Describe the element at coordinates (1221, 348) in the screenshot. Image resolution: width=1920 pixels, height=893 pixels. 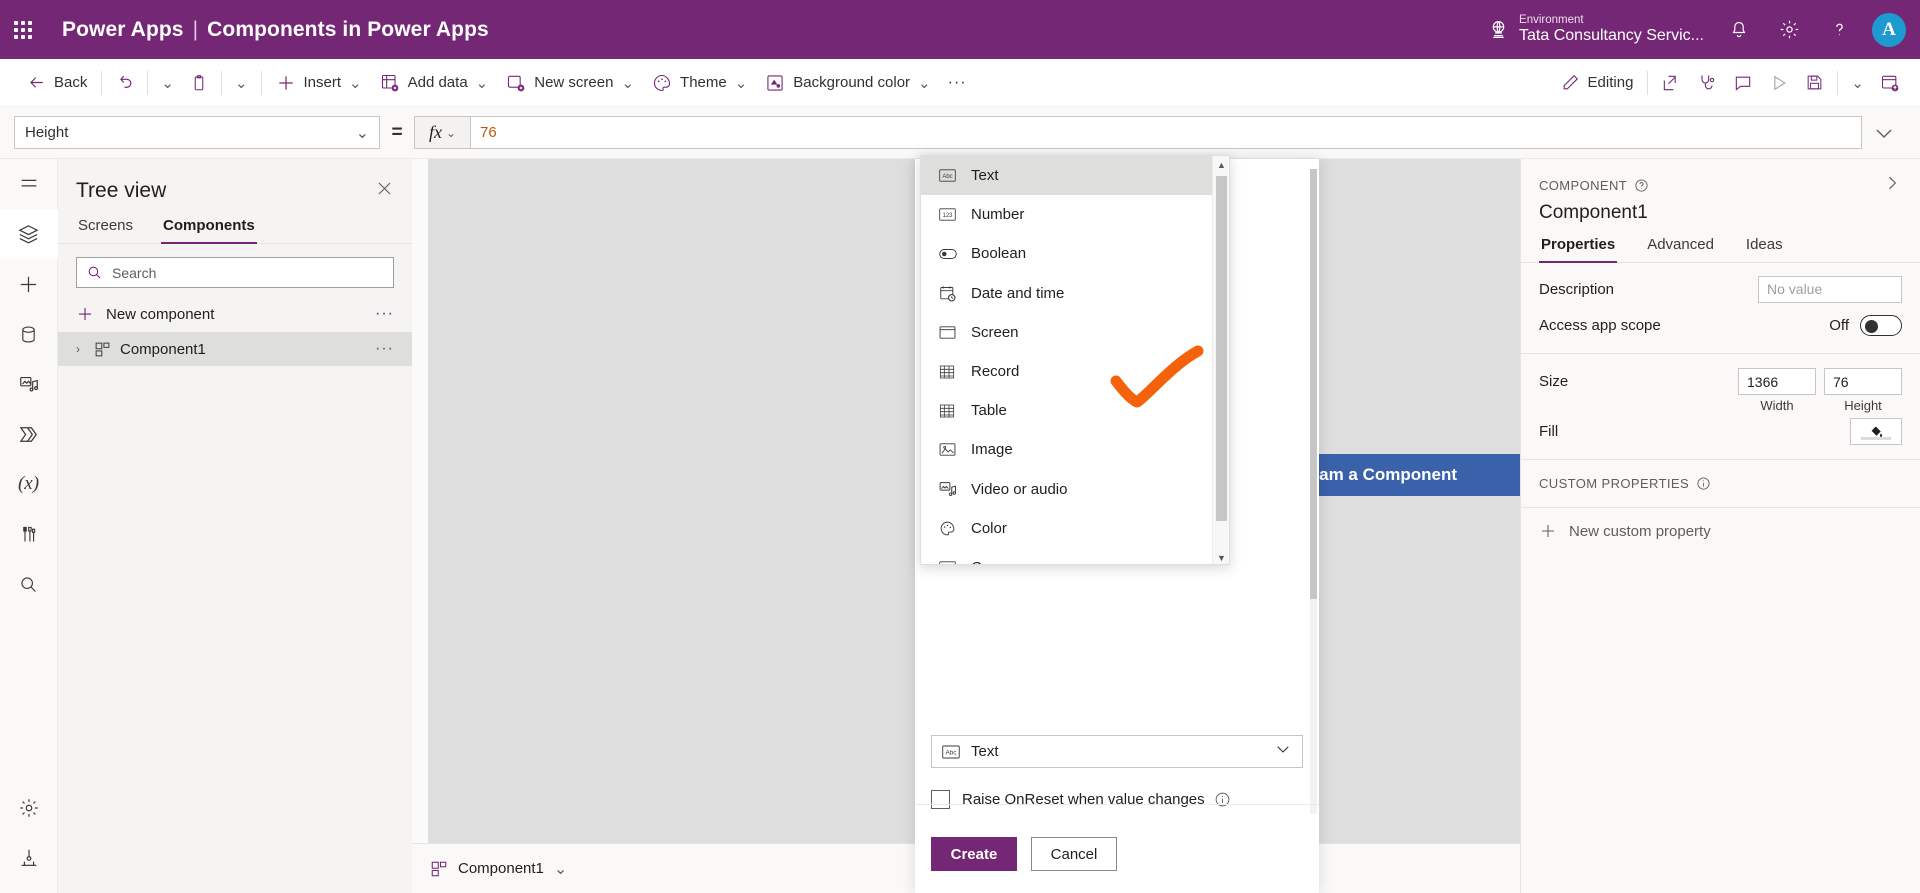
I see `scrollbar-thumb` at that location.